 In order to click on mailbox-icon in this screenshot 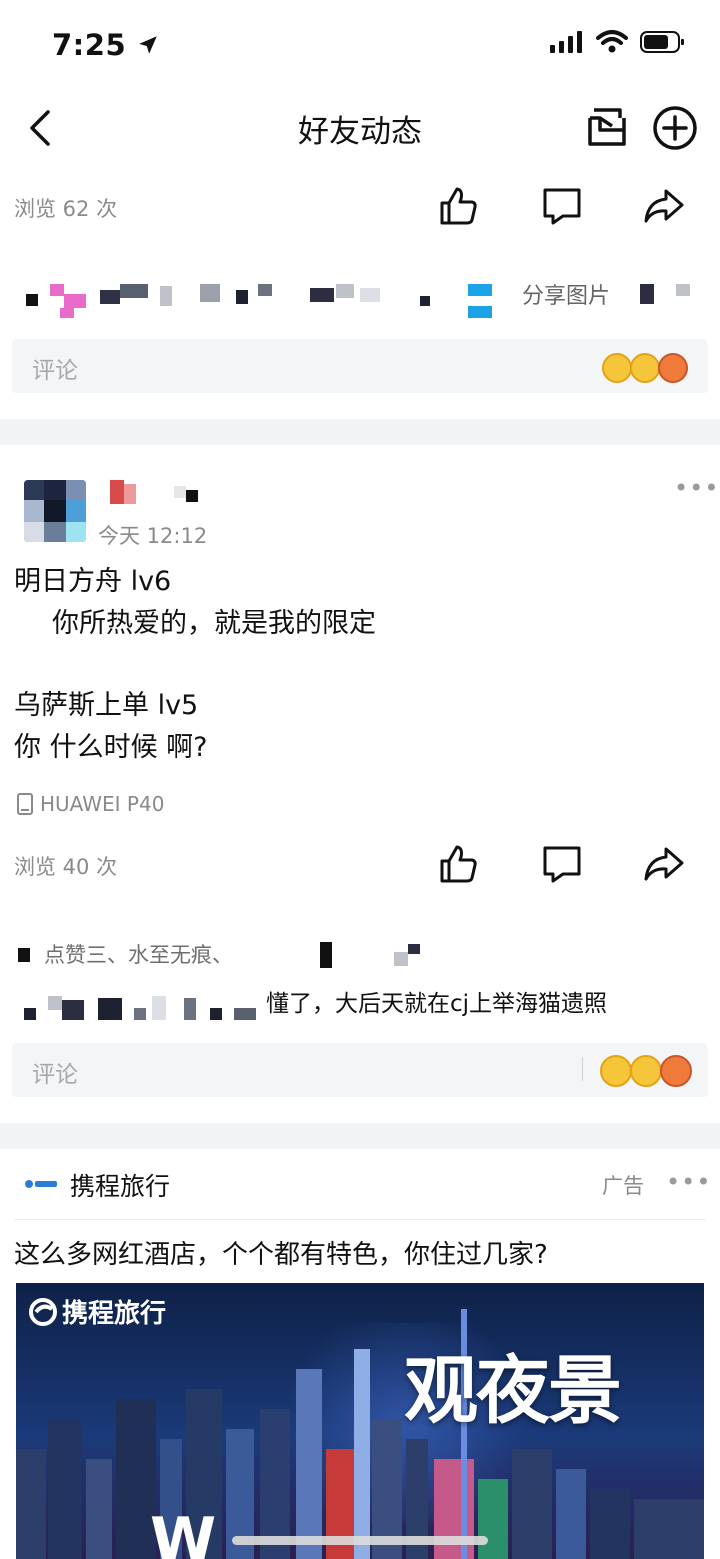, I will do `click(607, 127)`.